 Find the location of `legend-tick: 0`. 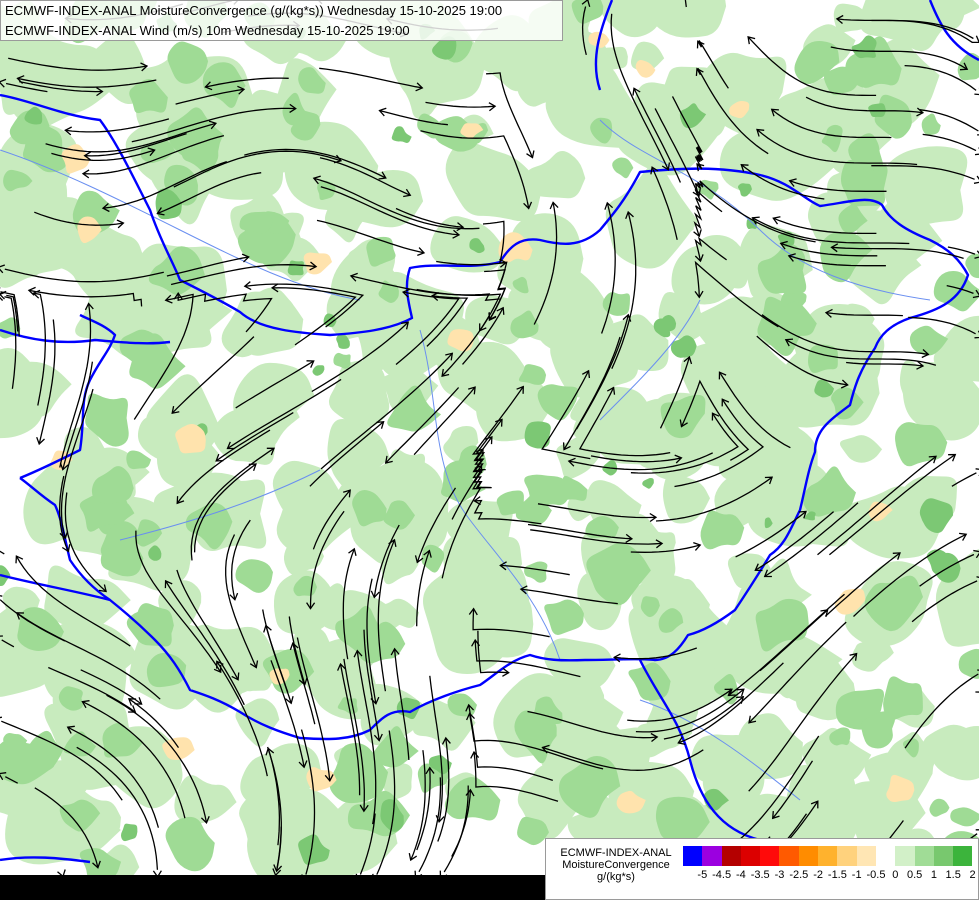

legend-tick: 0 is located at coordinates (895, 875).